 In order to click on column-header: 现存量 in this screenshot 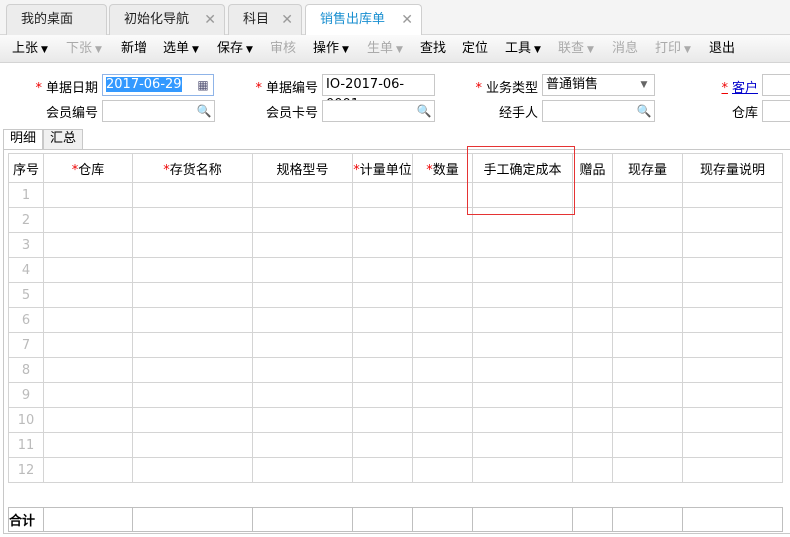, I will do `click(647, 168)`.